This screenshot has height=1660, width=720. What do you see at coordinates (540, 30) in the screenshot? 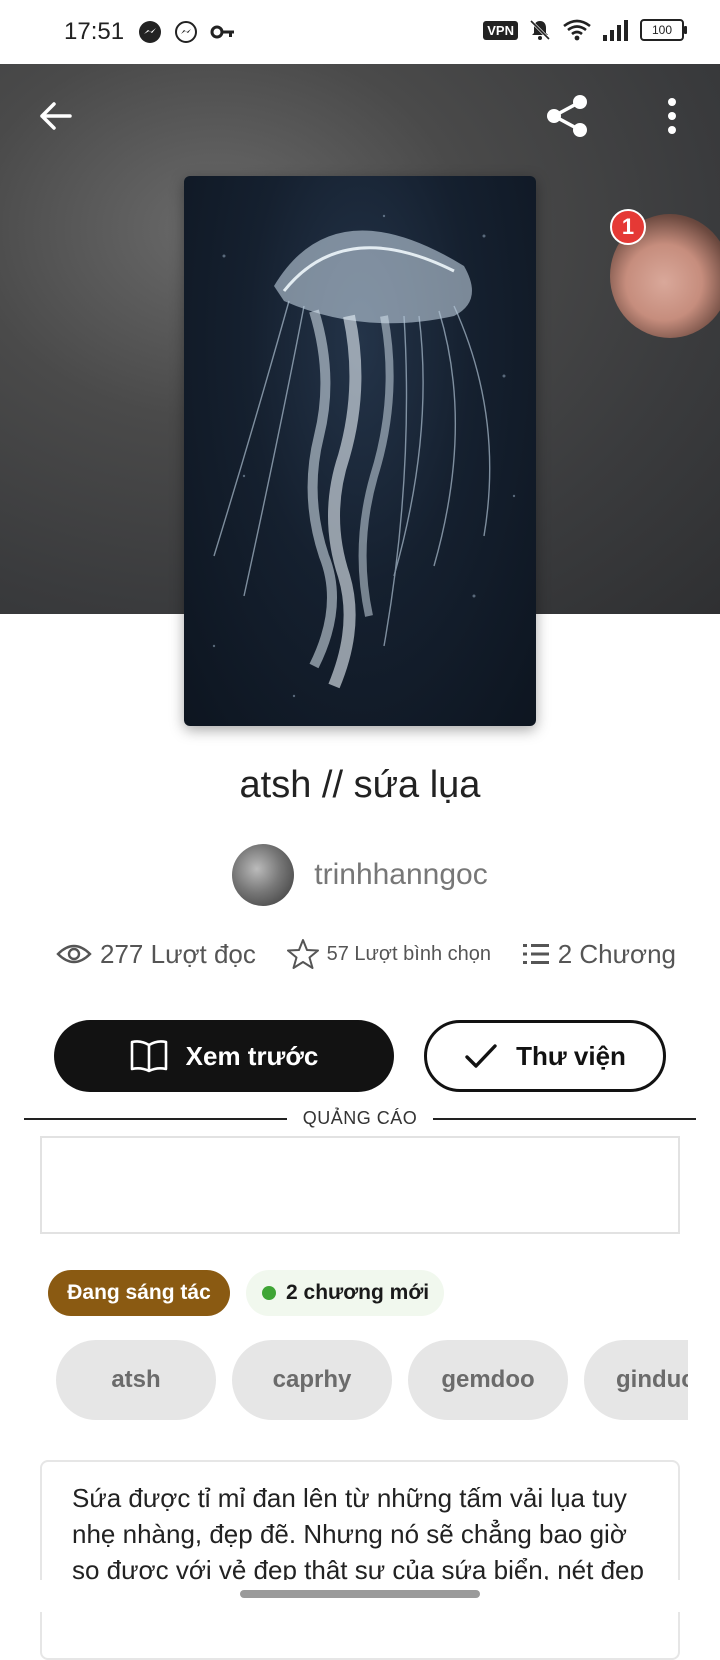
I see `bell-off-icon` at bounding box center [540, 30].